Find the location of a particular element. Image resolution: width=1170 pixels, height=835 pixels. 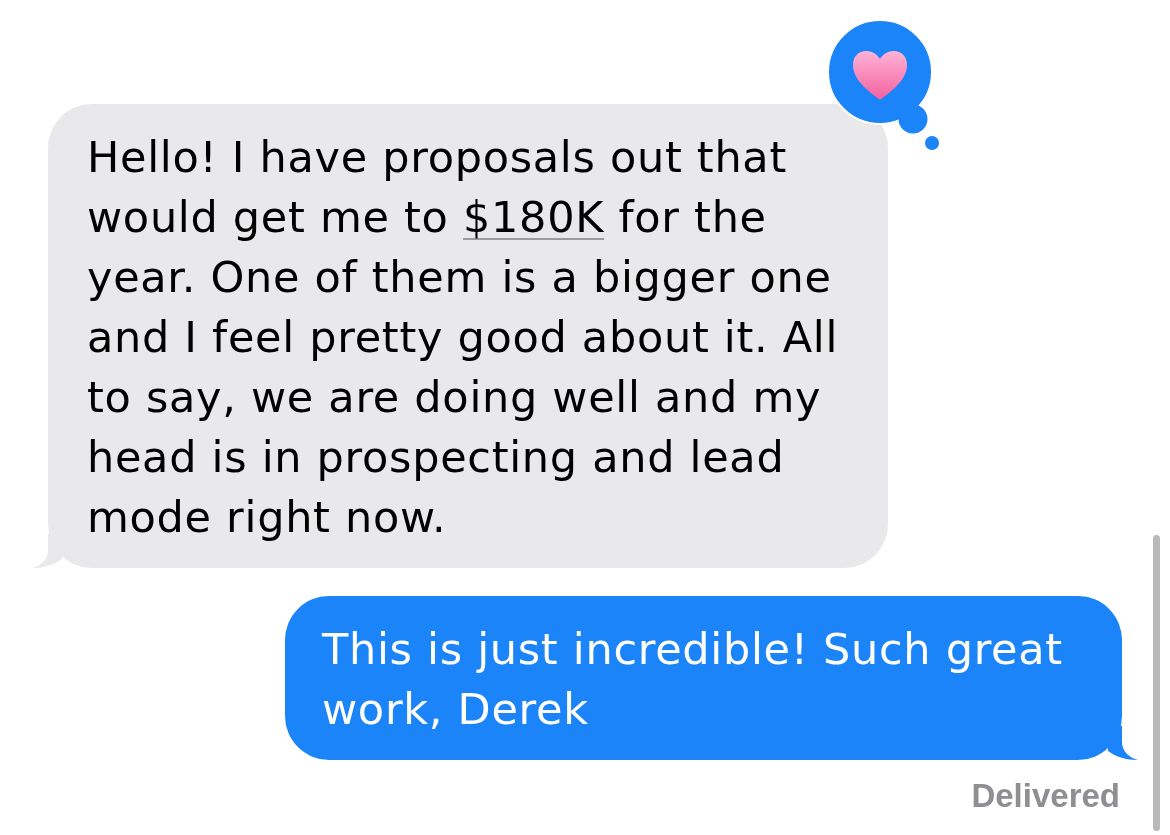

delivery-status: Delivered is located at coordinates (1045, 796).